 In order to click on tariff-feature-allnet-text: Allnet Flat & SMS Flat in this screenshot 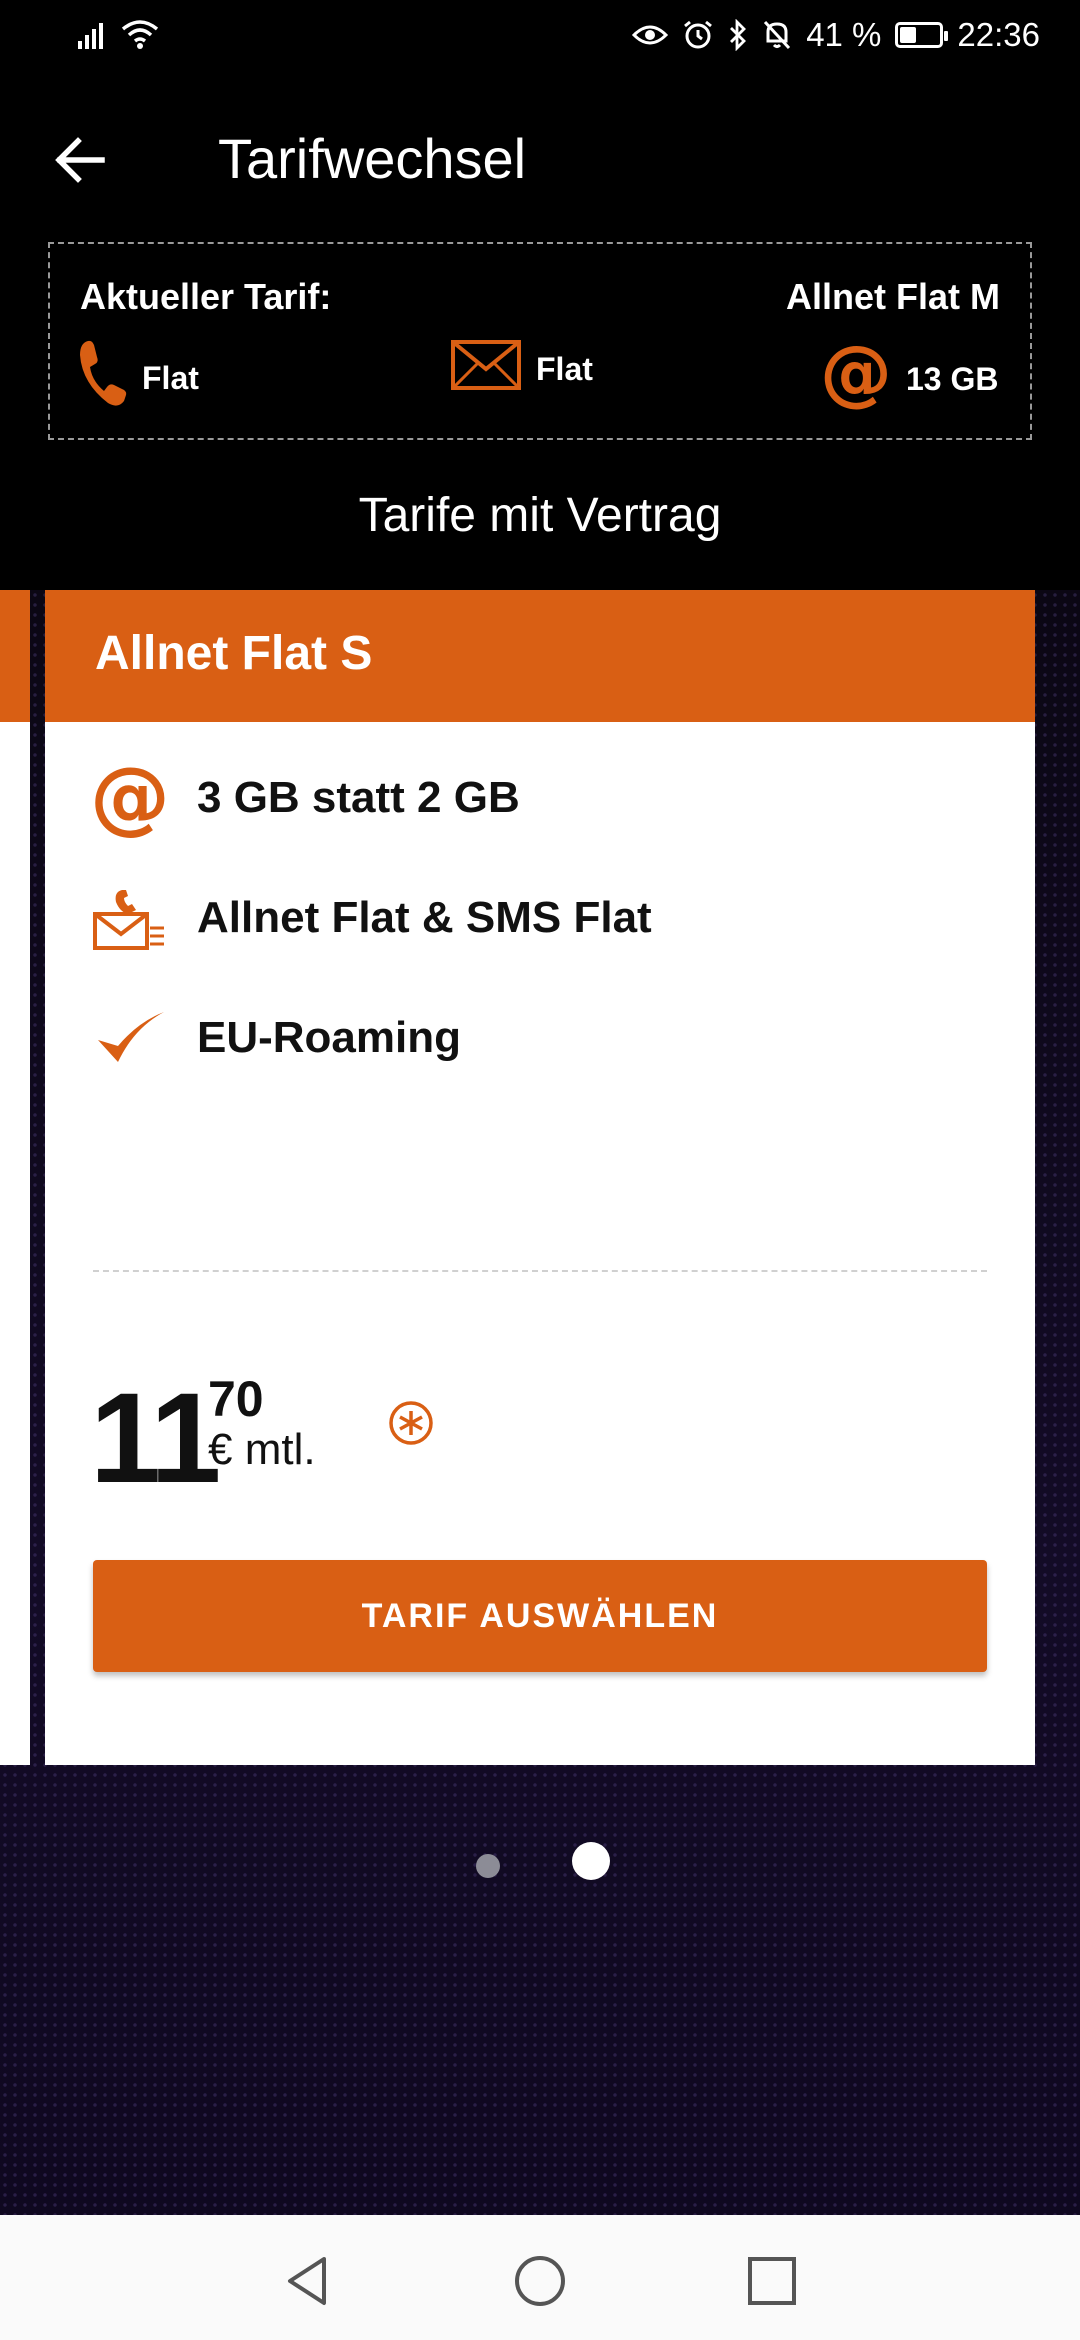, I will do `click(424, 917)`.